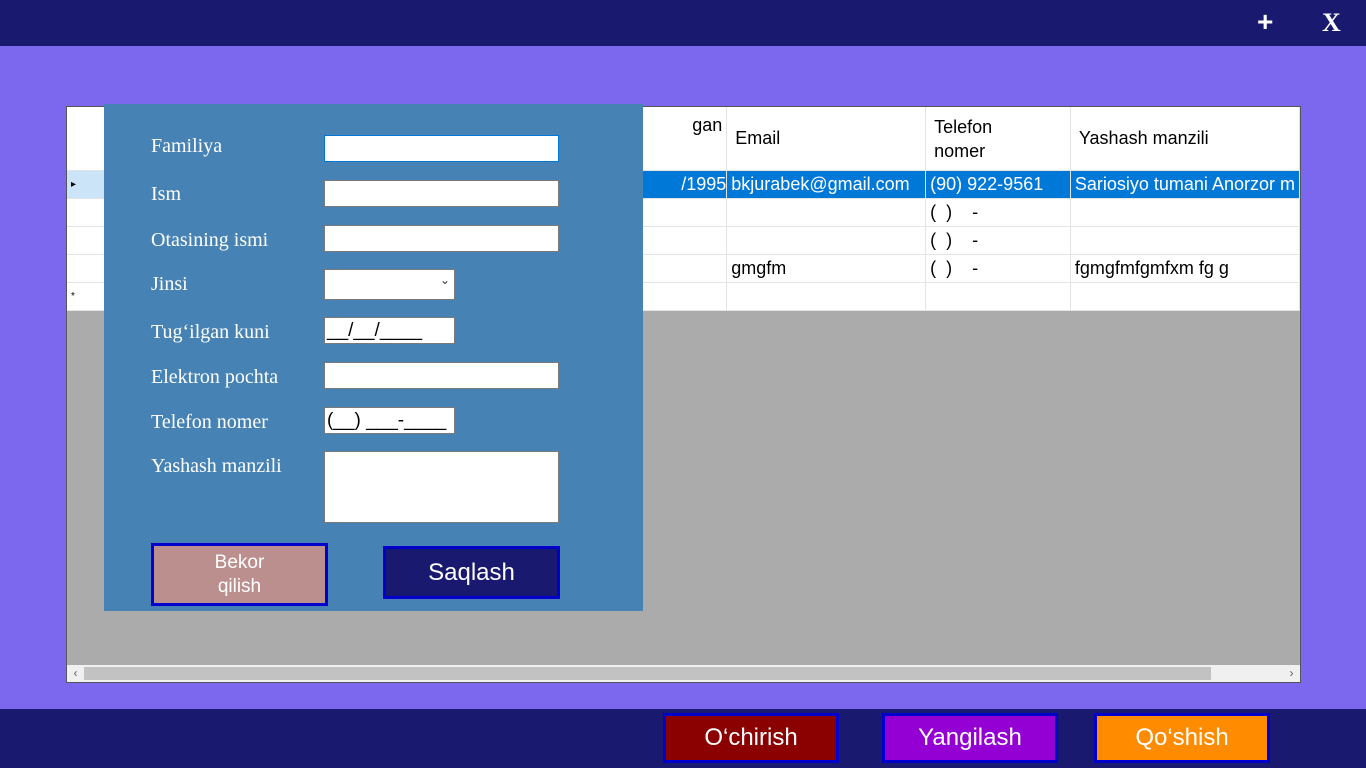  What do you see at coordinates (683, 23) in the screenshot?
I see `title-bar: + X` at bounding box center [683, 23].